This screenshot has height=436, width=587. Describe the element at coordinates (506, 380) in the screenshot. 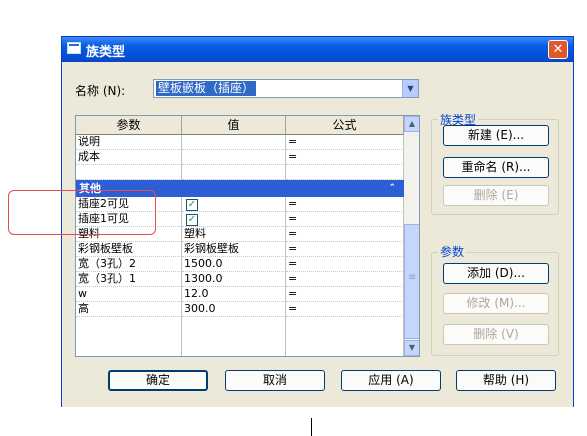

I see `help-button: 帮助 (H)` at that location.